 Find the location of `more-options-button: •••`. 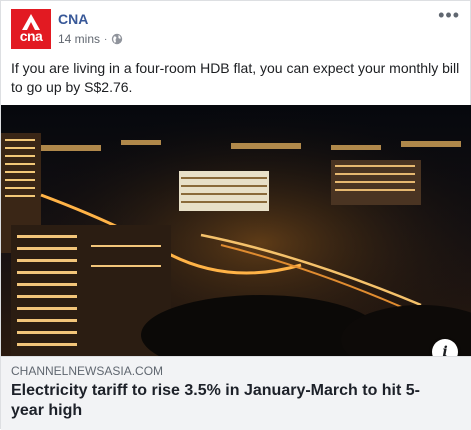

more-options-button: ••• is located at coordinates (449, 15).